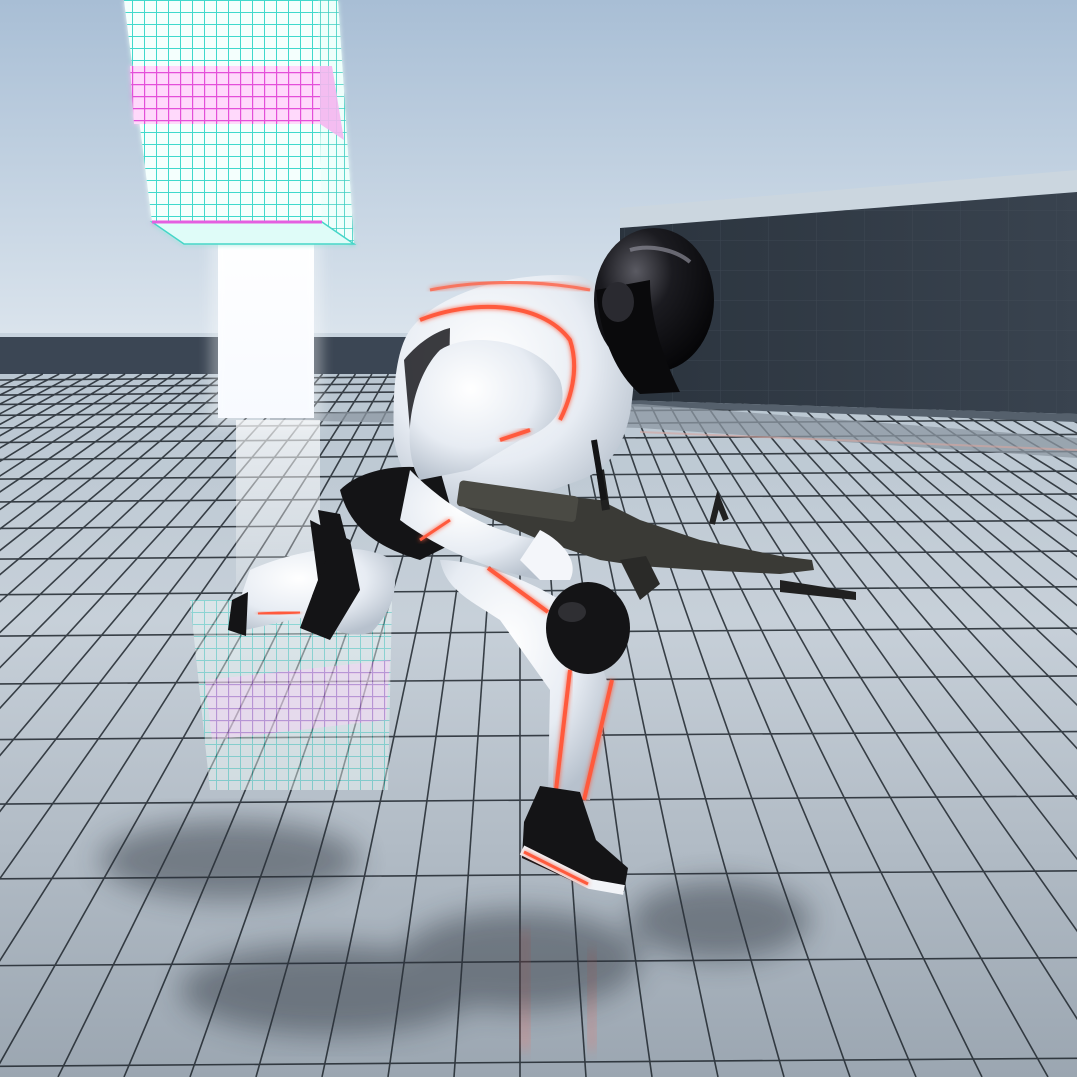  I want to click on light-pillar, so click(266, 326).